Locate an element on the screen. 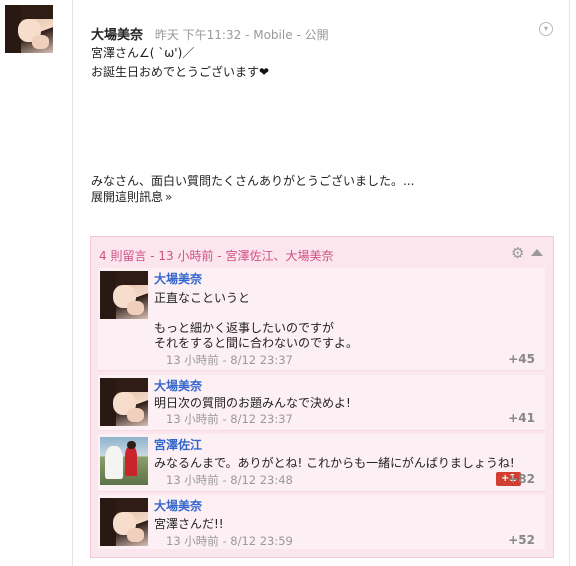  post-source: Mobile is located at coordinates (273, 35).